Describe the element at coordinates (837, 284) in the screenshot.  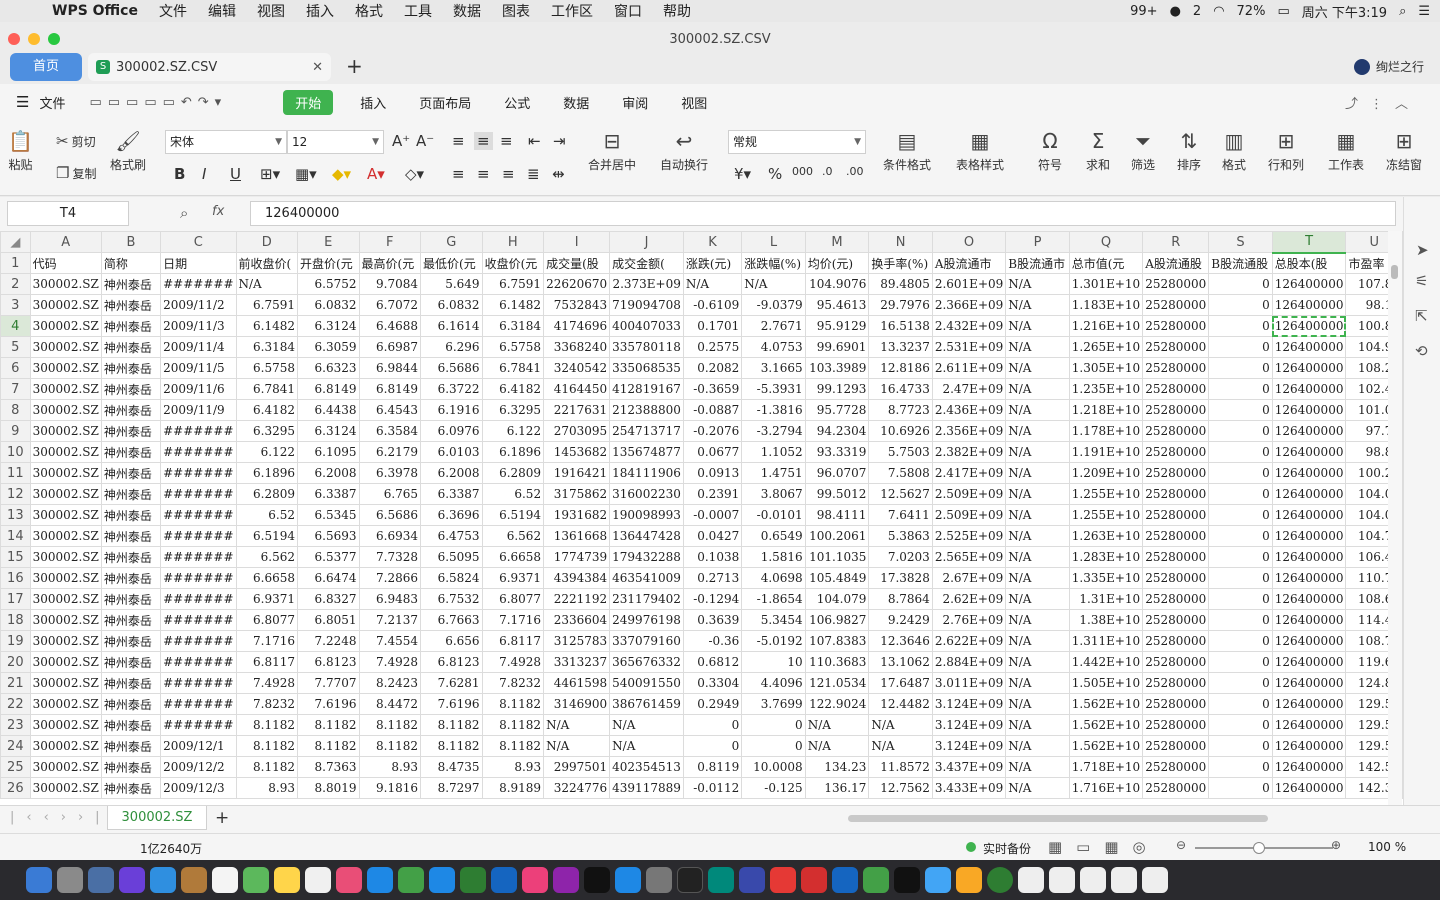
I see `cell: 104.9076` at that location.